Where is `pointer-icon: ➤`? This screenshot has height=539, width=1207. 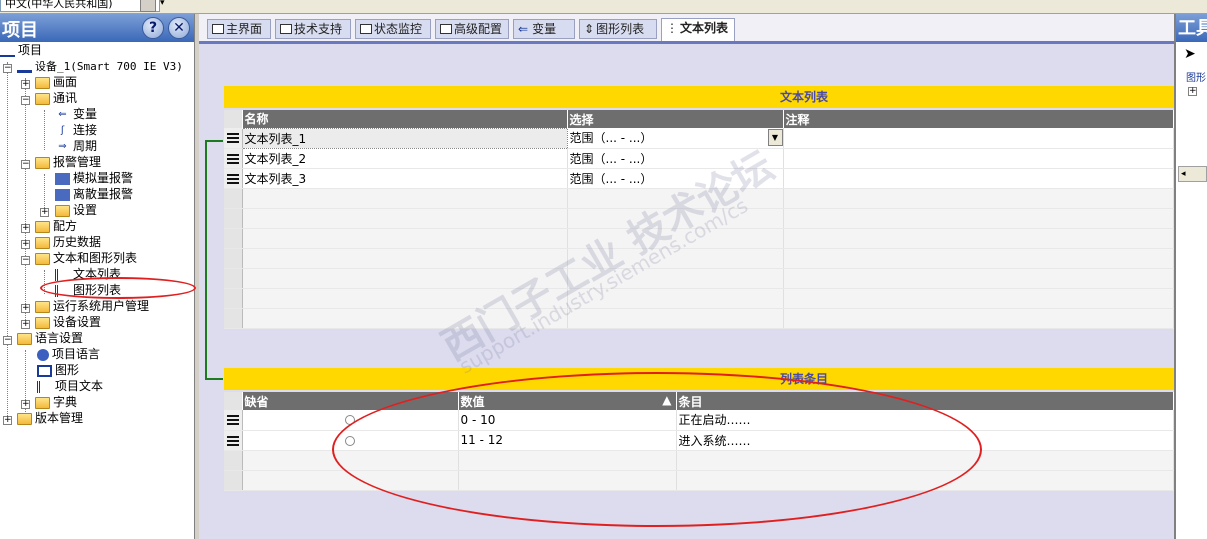
pointer-icon: ➤ is located at coordinates (1190, 54).